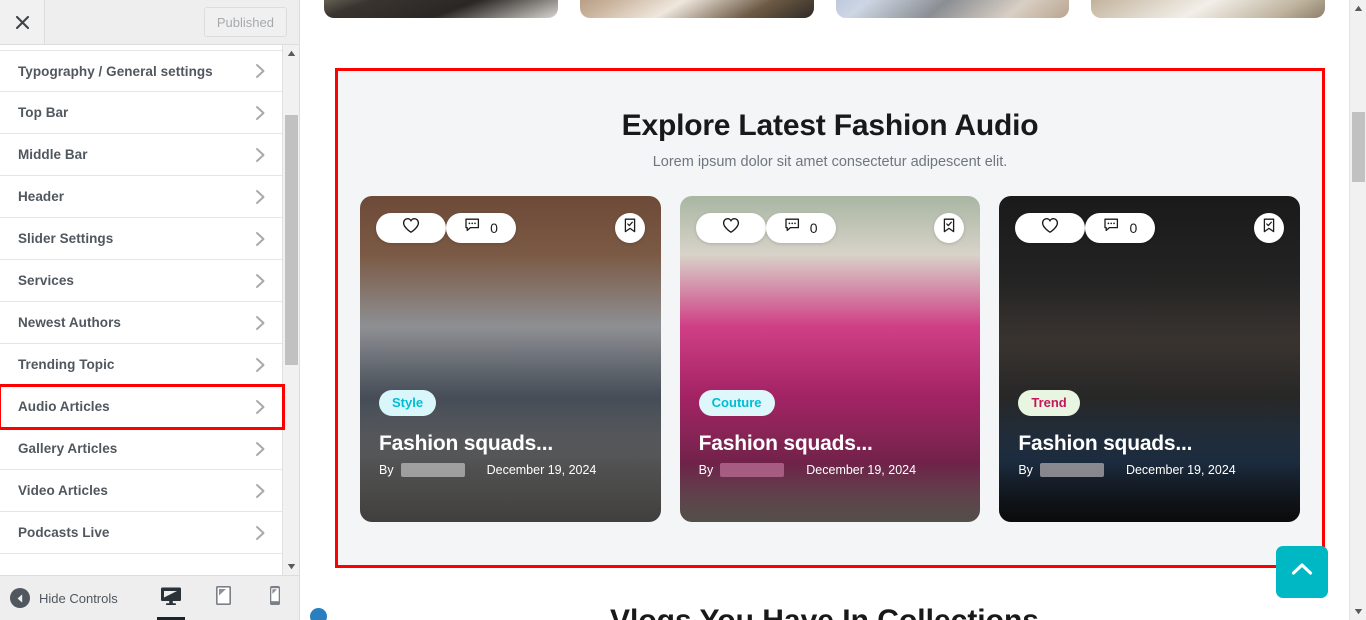 The width and height of the screenshot is (1366, 620). Describe the element at coordinates (69, 322) in the screenshot. I see `sidebar-item-label: Newest Authors` at that location.